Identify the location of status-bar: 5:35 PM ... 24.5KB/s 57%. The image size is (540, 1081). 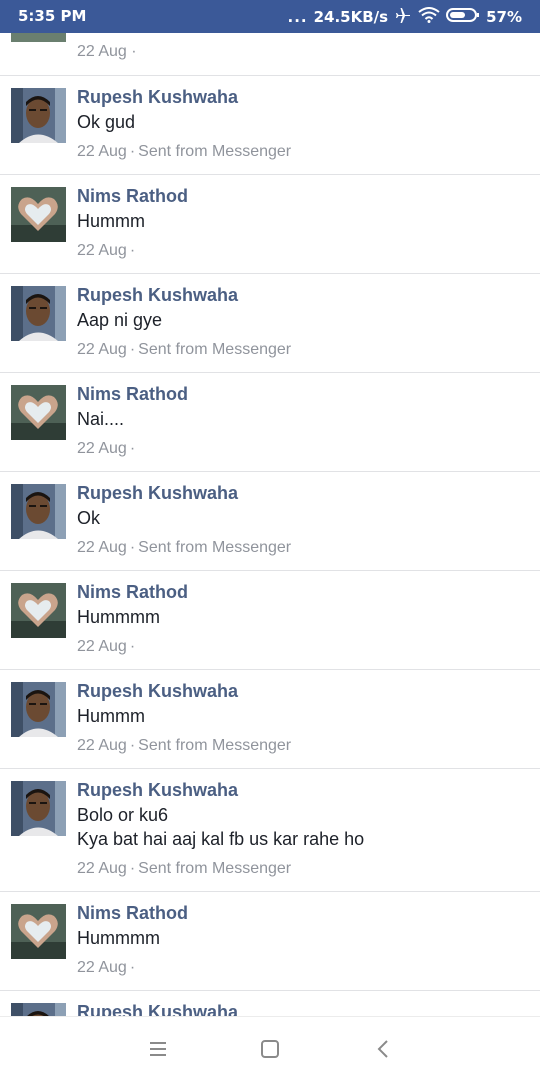
(270, 16).